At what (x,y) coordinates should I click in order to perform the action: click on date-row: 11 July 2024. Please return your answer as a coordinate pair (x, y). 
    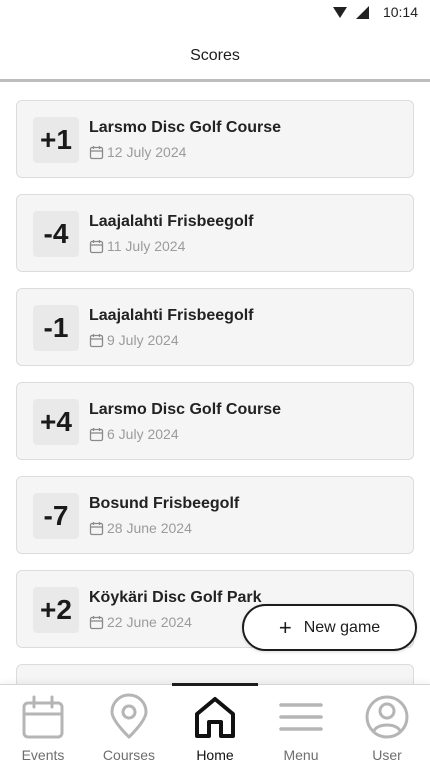
    Looking at the image, I should click on (137, 246).